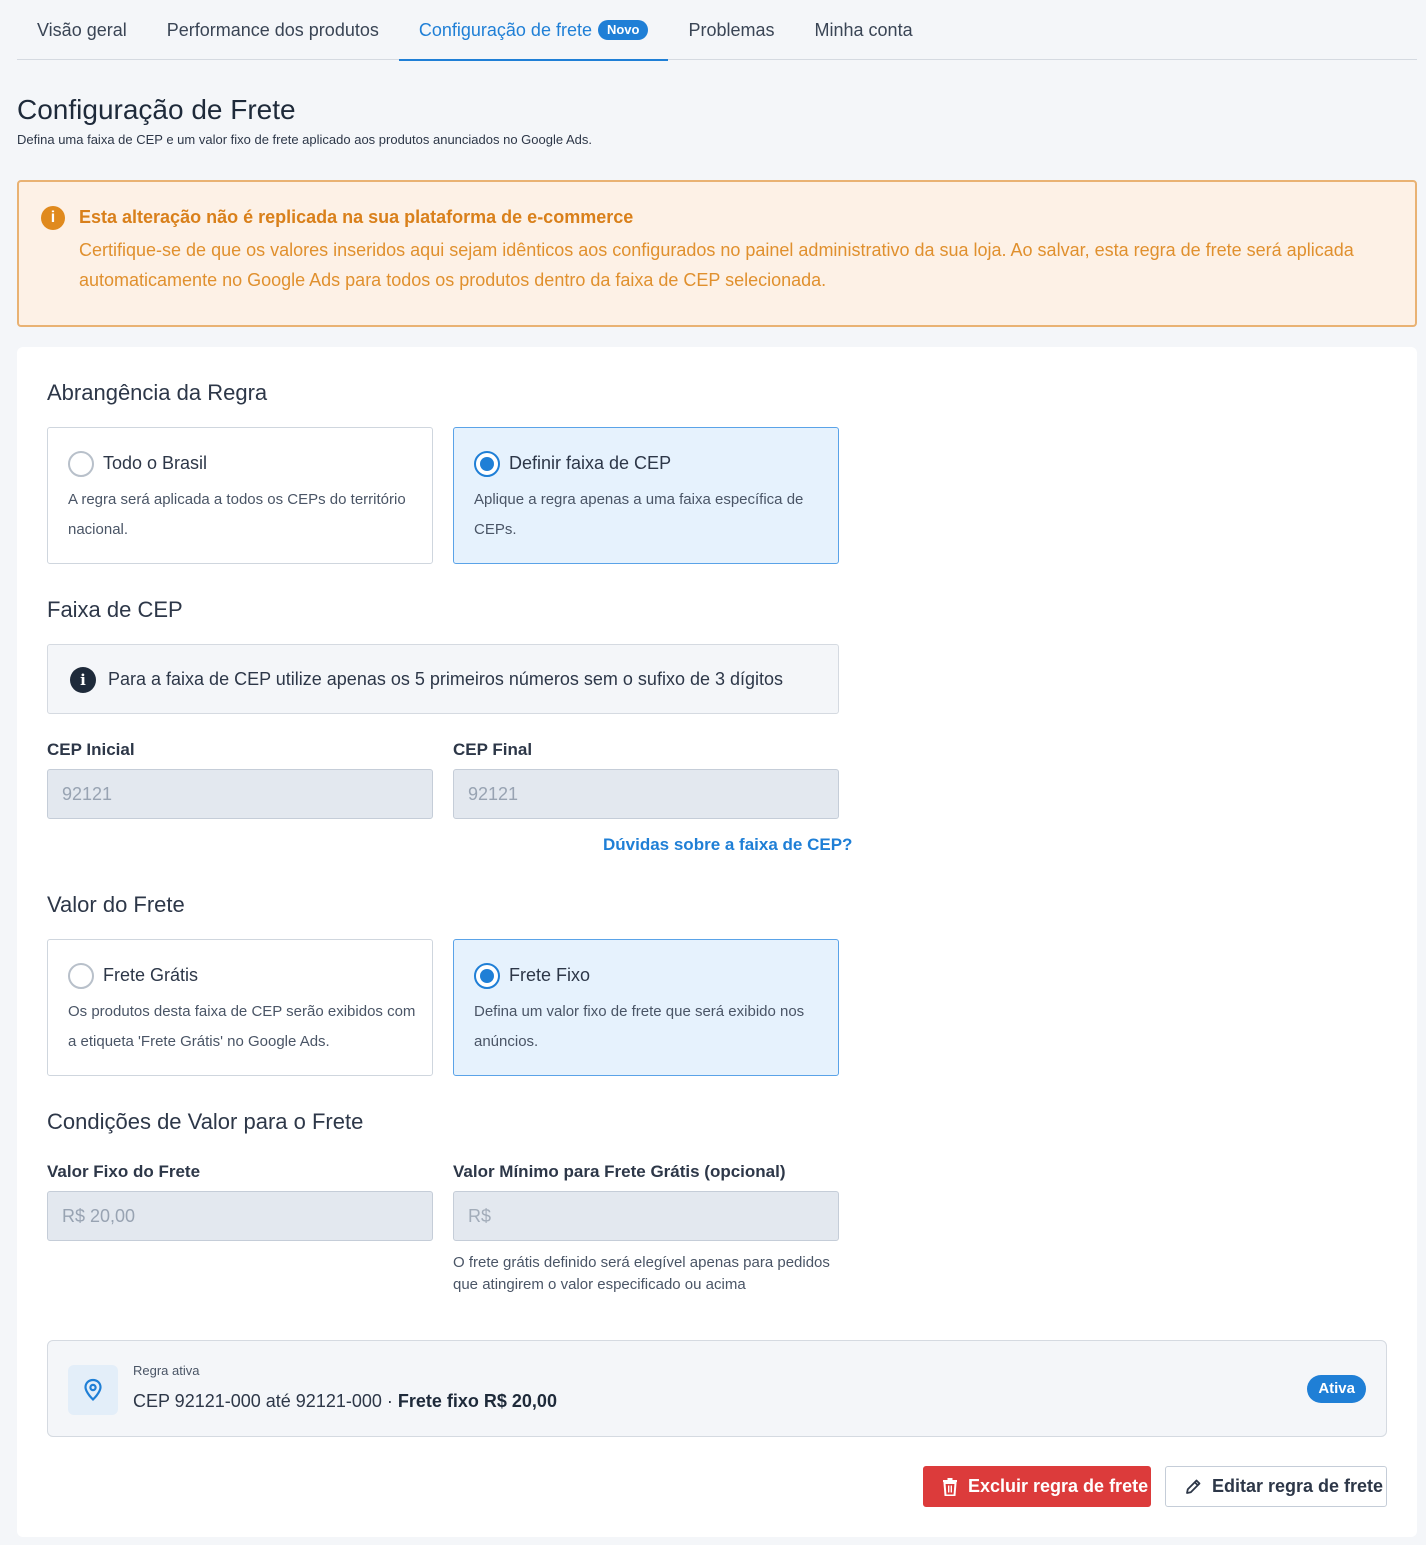 The width and height of the screenshot is (1426, 1545). Describe the element at coordinates (205, 1121) in the screenshot. I see `conditions-section-title: Condições de Valor para o Frete` at that location.